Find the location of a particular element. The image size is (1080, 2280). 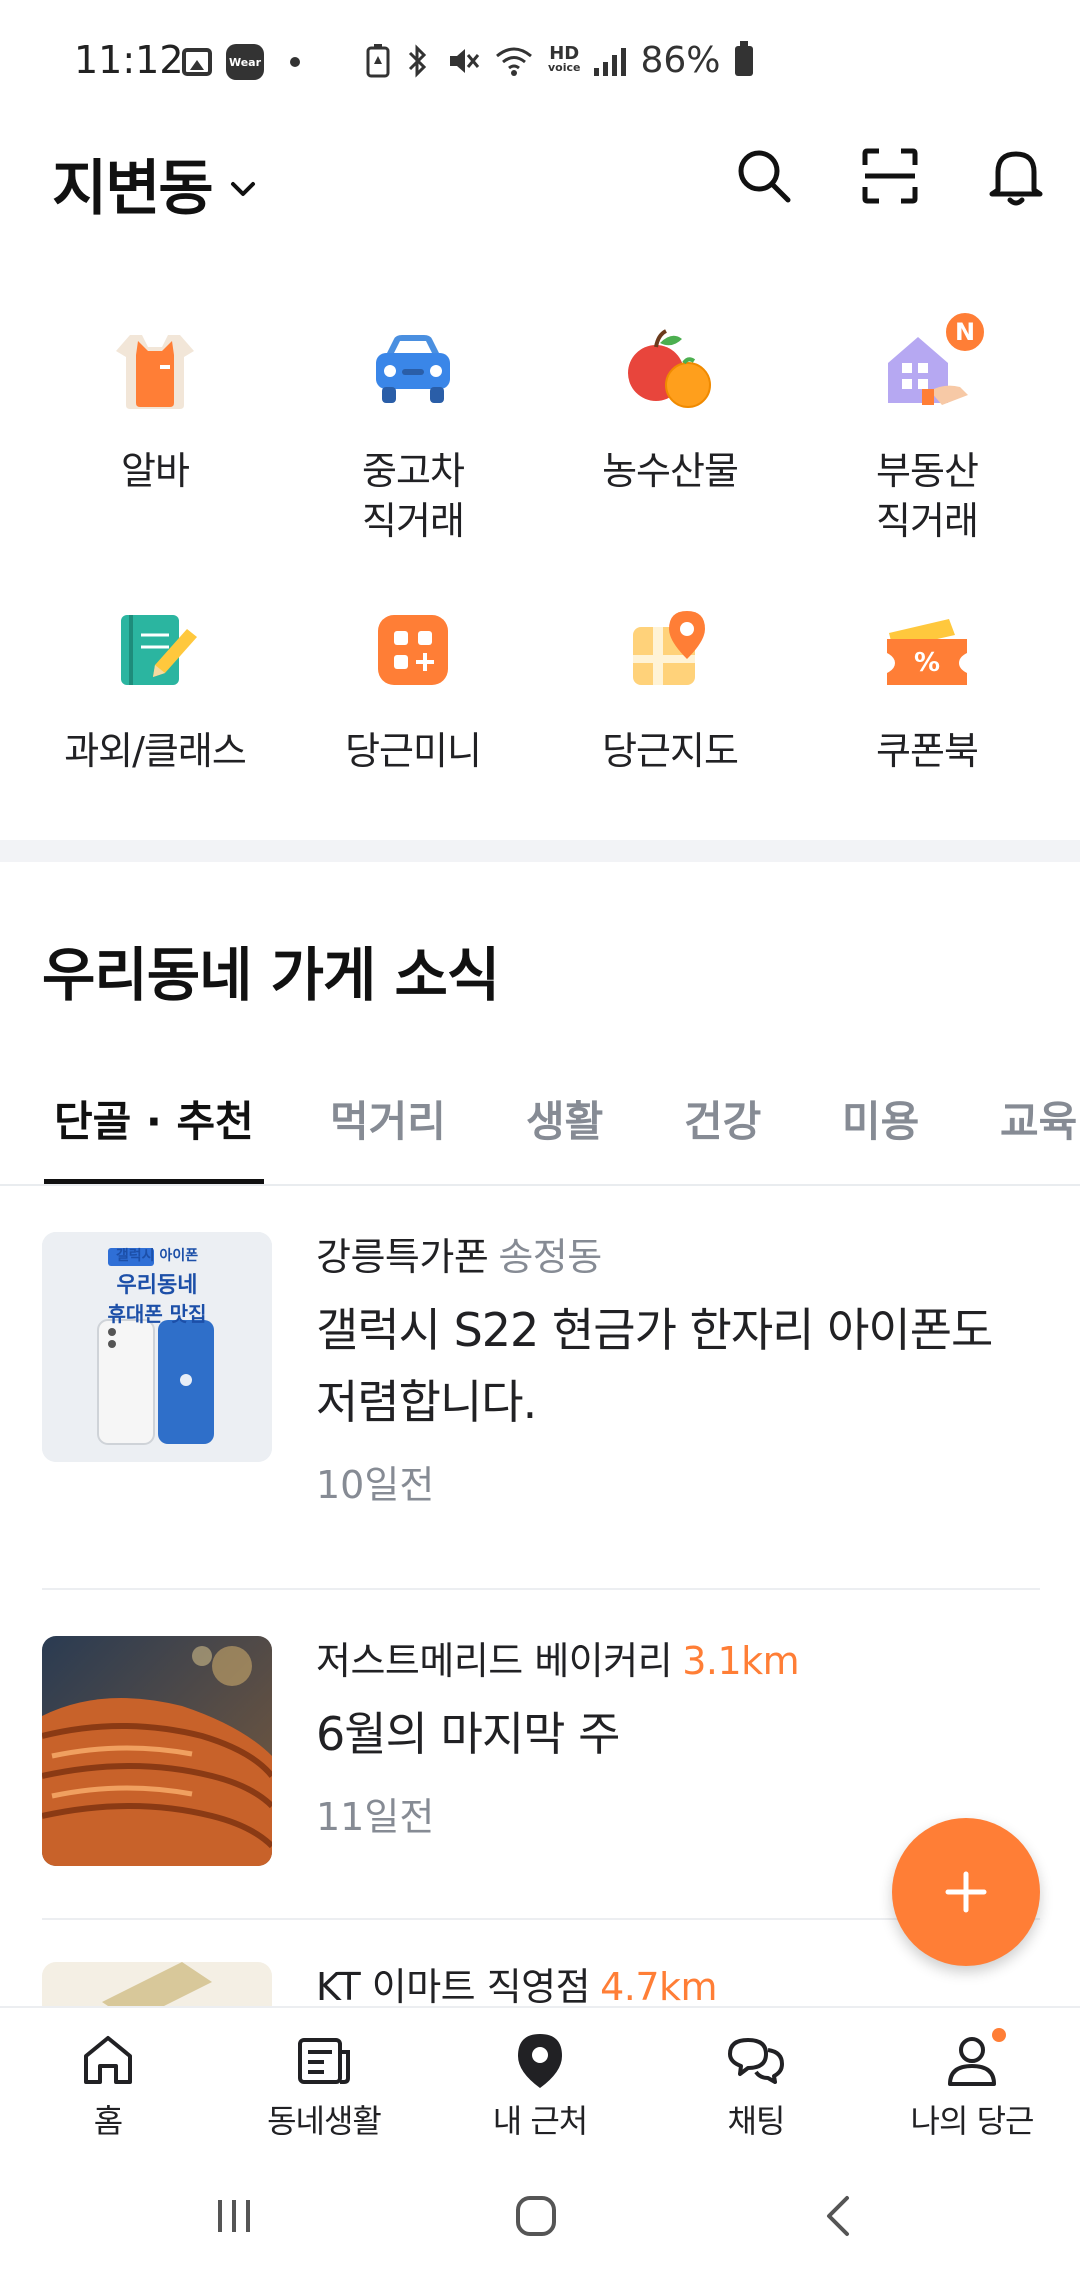

store-category-tabs: 단골 · 추천 먹거리 생활 건강 미용 교육 is located at coordinates (540, 1138).